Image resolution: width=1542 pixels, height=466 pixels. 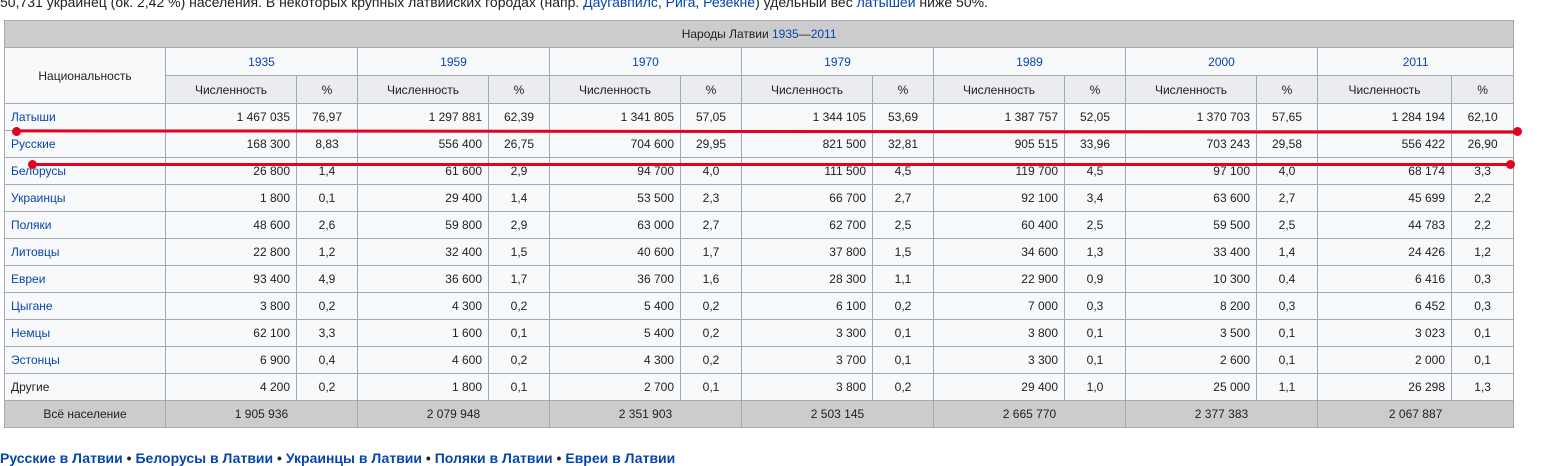 I want to click on count-cell: 1 284 194, so click(x=1384, y=117).